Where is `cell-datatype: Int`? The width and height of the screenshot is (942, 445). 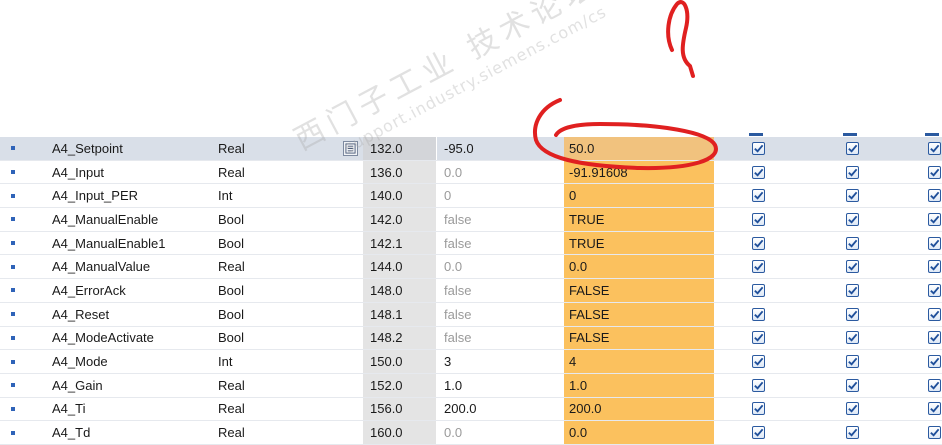
cell-datatype: Int is located at coordinates (290, 361).